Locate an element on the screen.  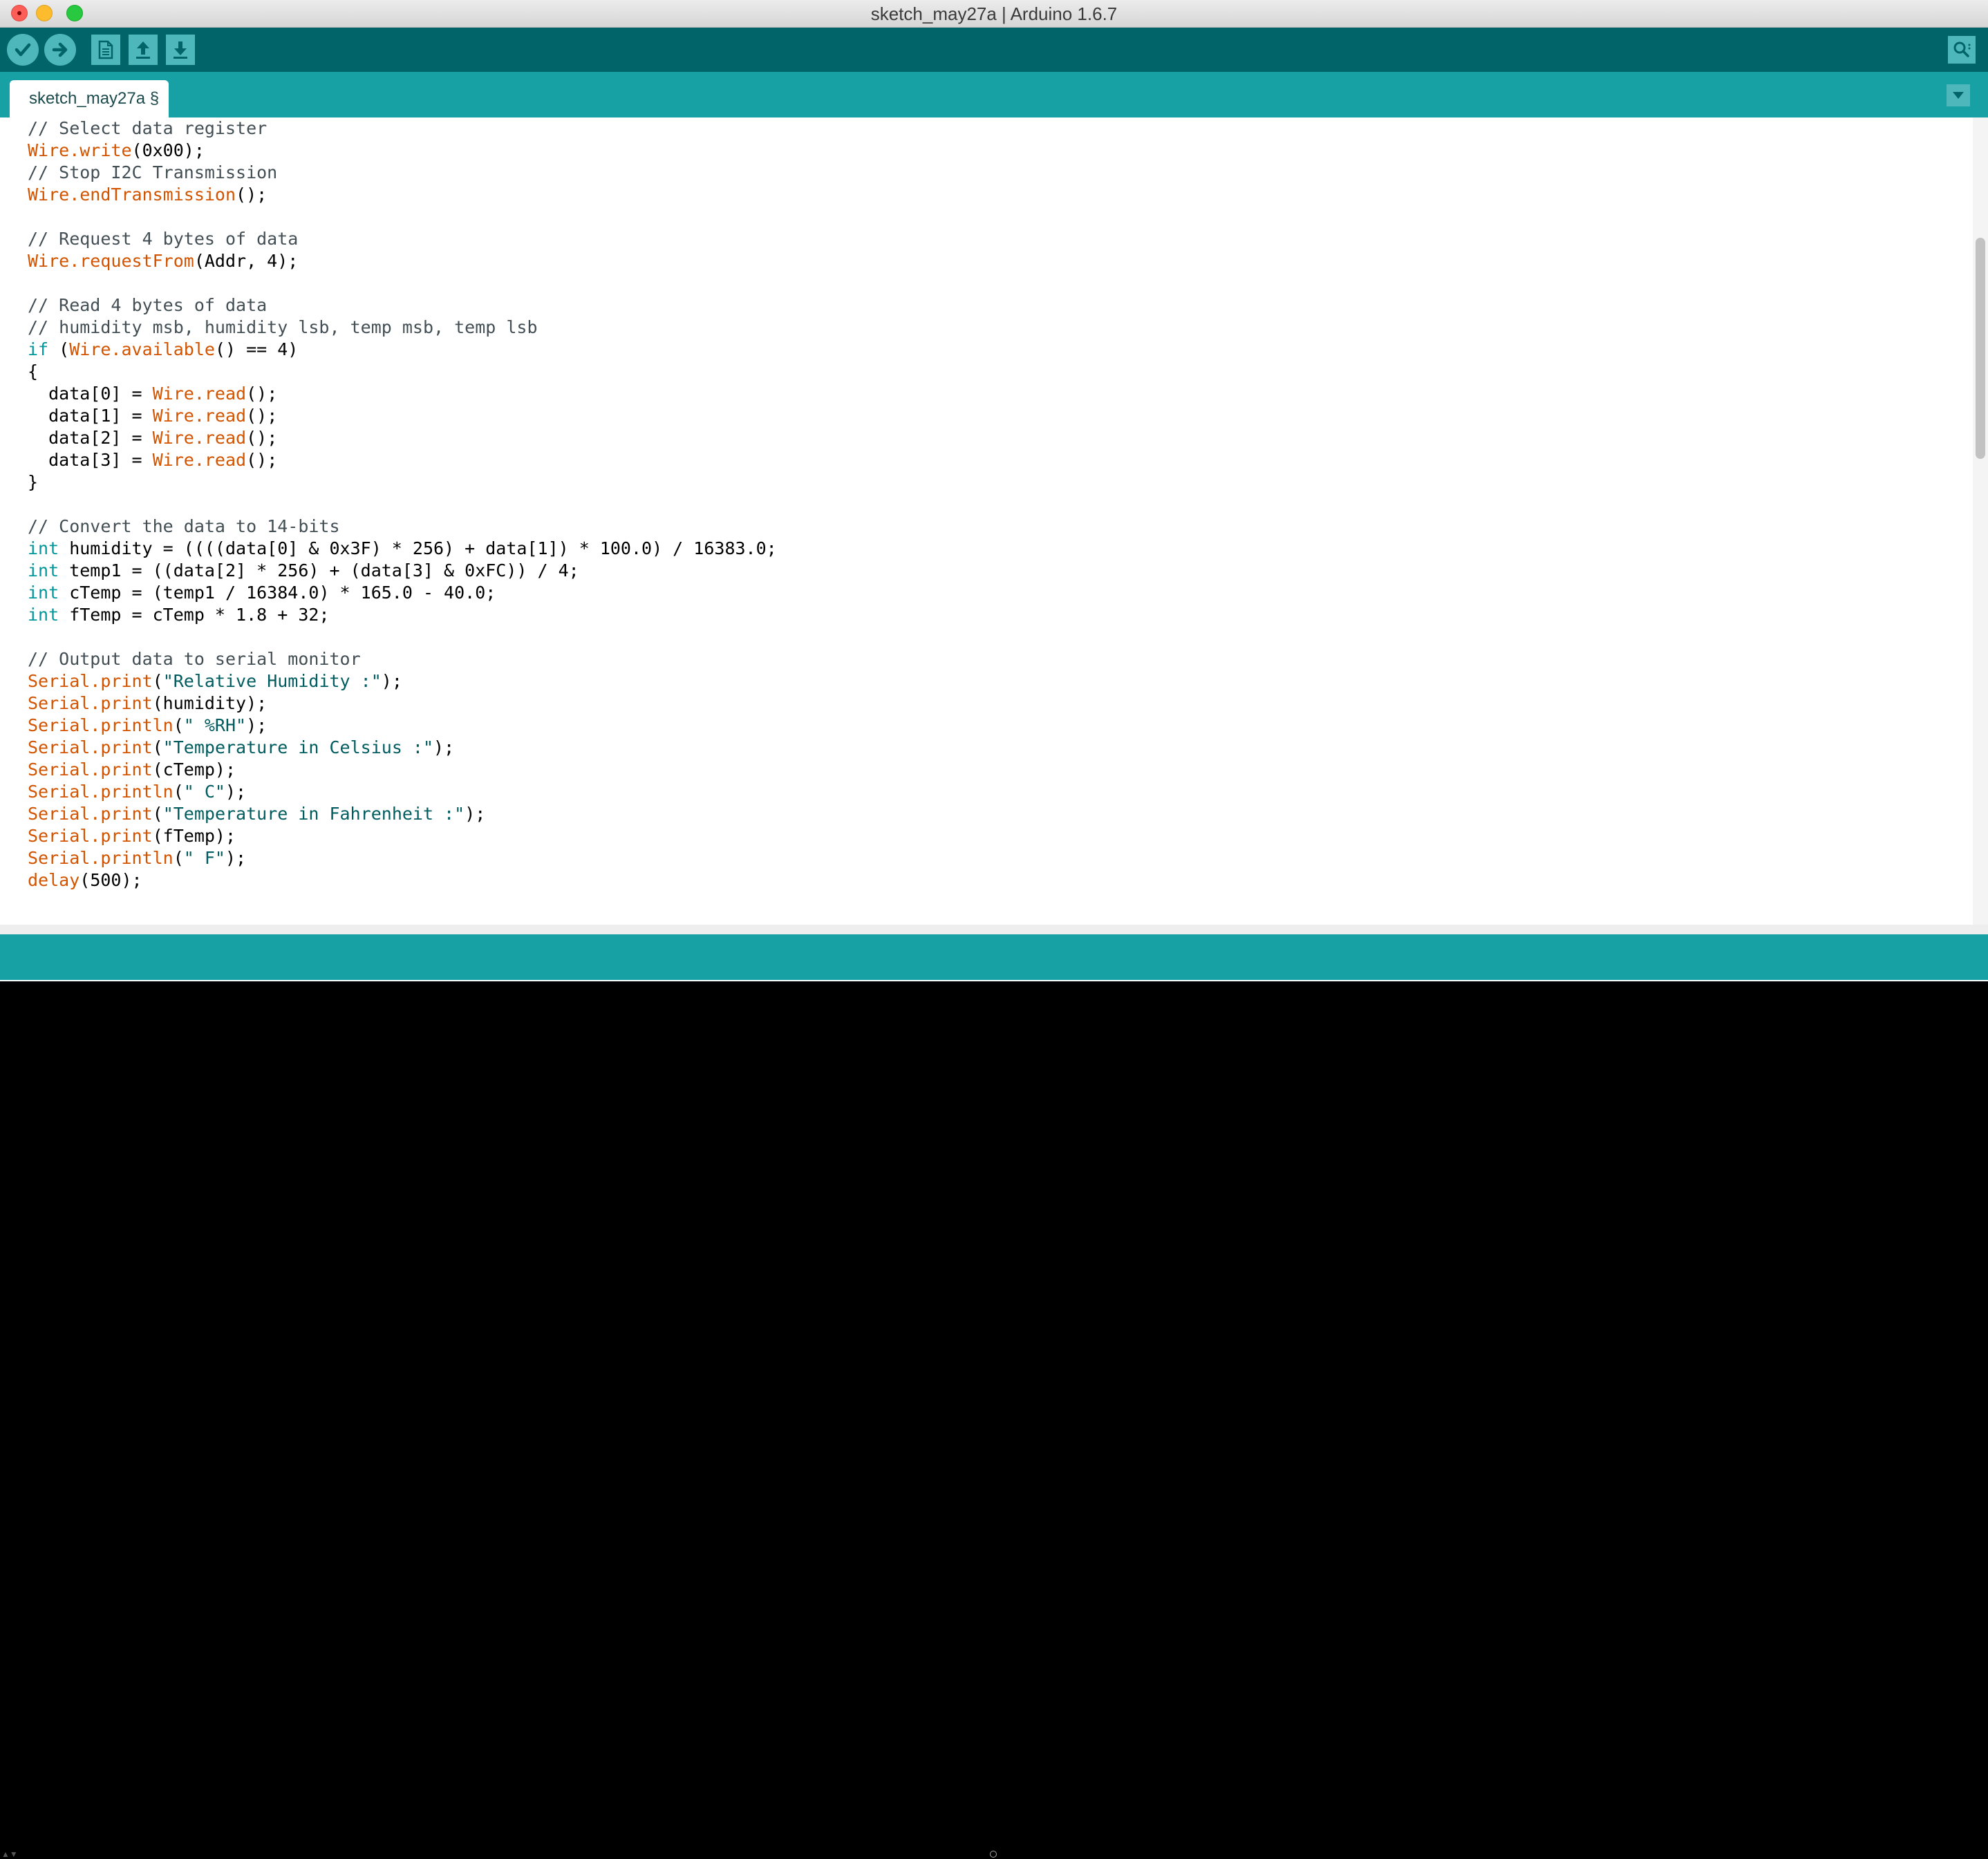
code-token: // Stop I2C Transmission is located at coordinates (153, 172).